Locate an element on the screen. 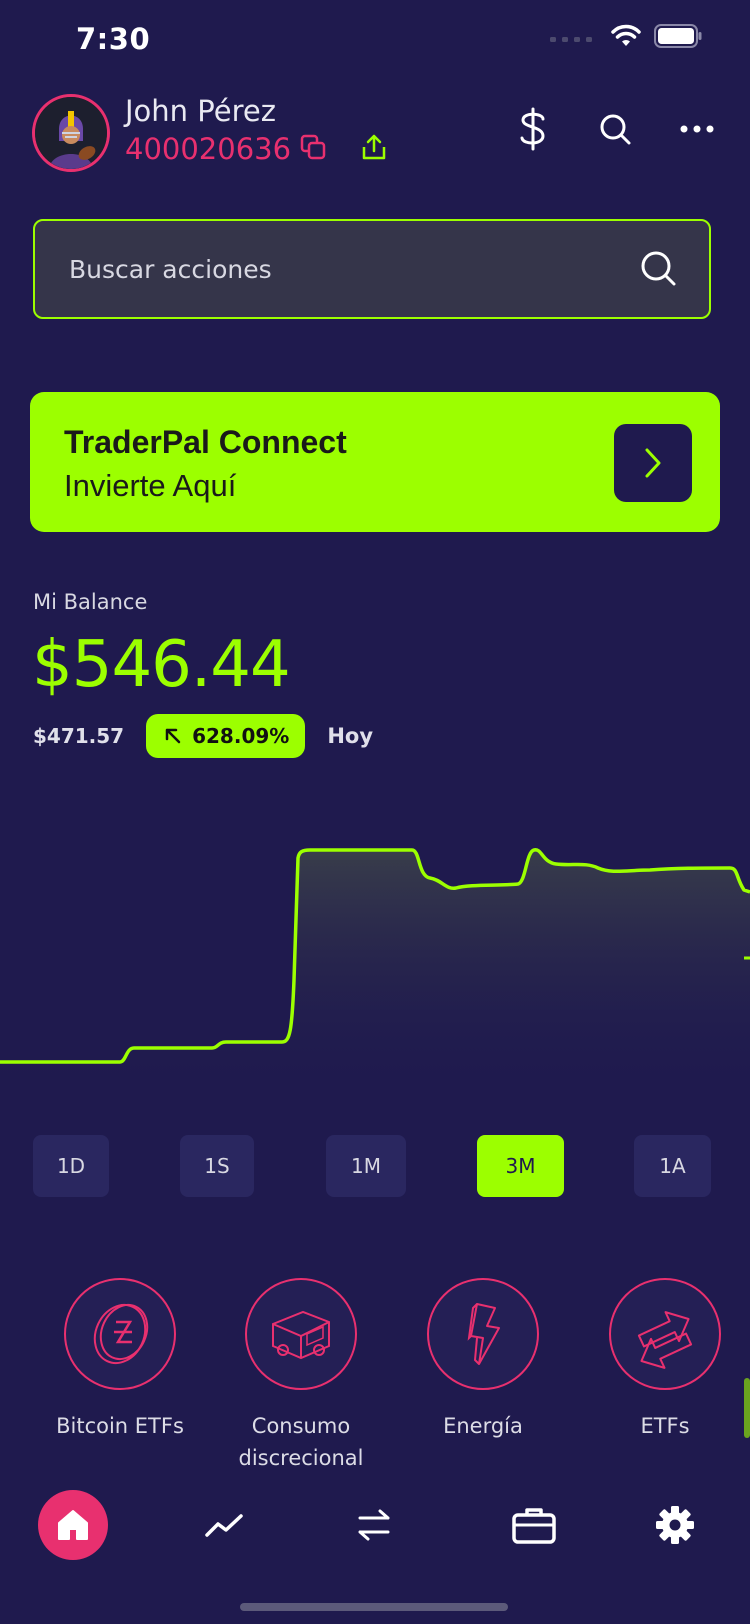 The width and height of the screenshot is (750, 1624). category-etfs: ETFs is located at coordinates (662, 1360).